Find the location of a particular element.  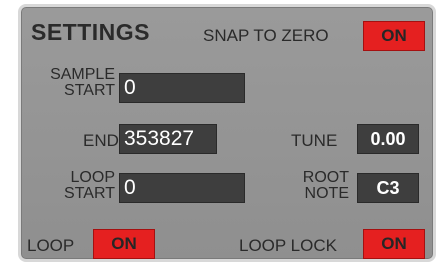

loop-lock-label: LOOP LOCK is located at coordinates (288, 245).